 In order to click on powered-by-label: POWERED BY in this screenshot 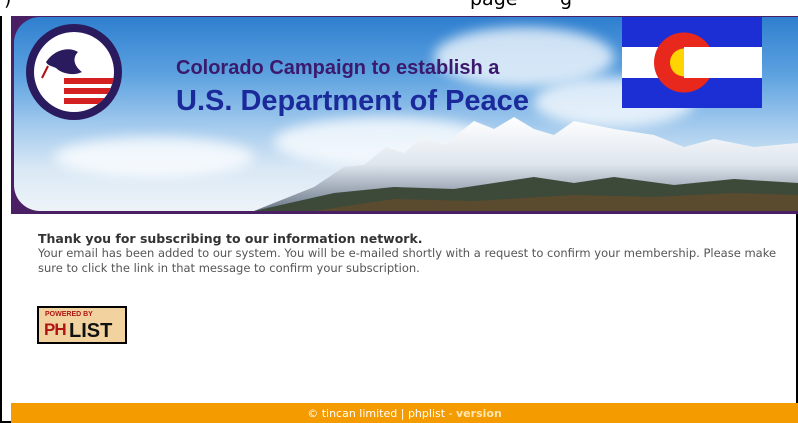, I will do `click(69, 314)`.